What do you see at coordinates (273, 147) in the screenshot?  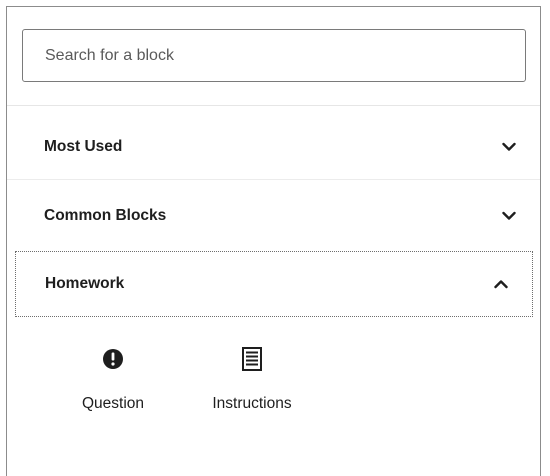 I see `category-most-used: Most Used` at bounding box center [273, 147].